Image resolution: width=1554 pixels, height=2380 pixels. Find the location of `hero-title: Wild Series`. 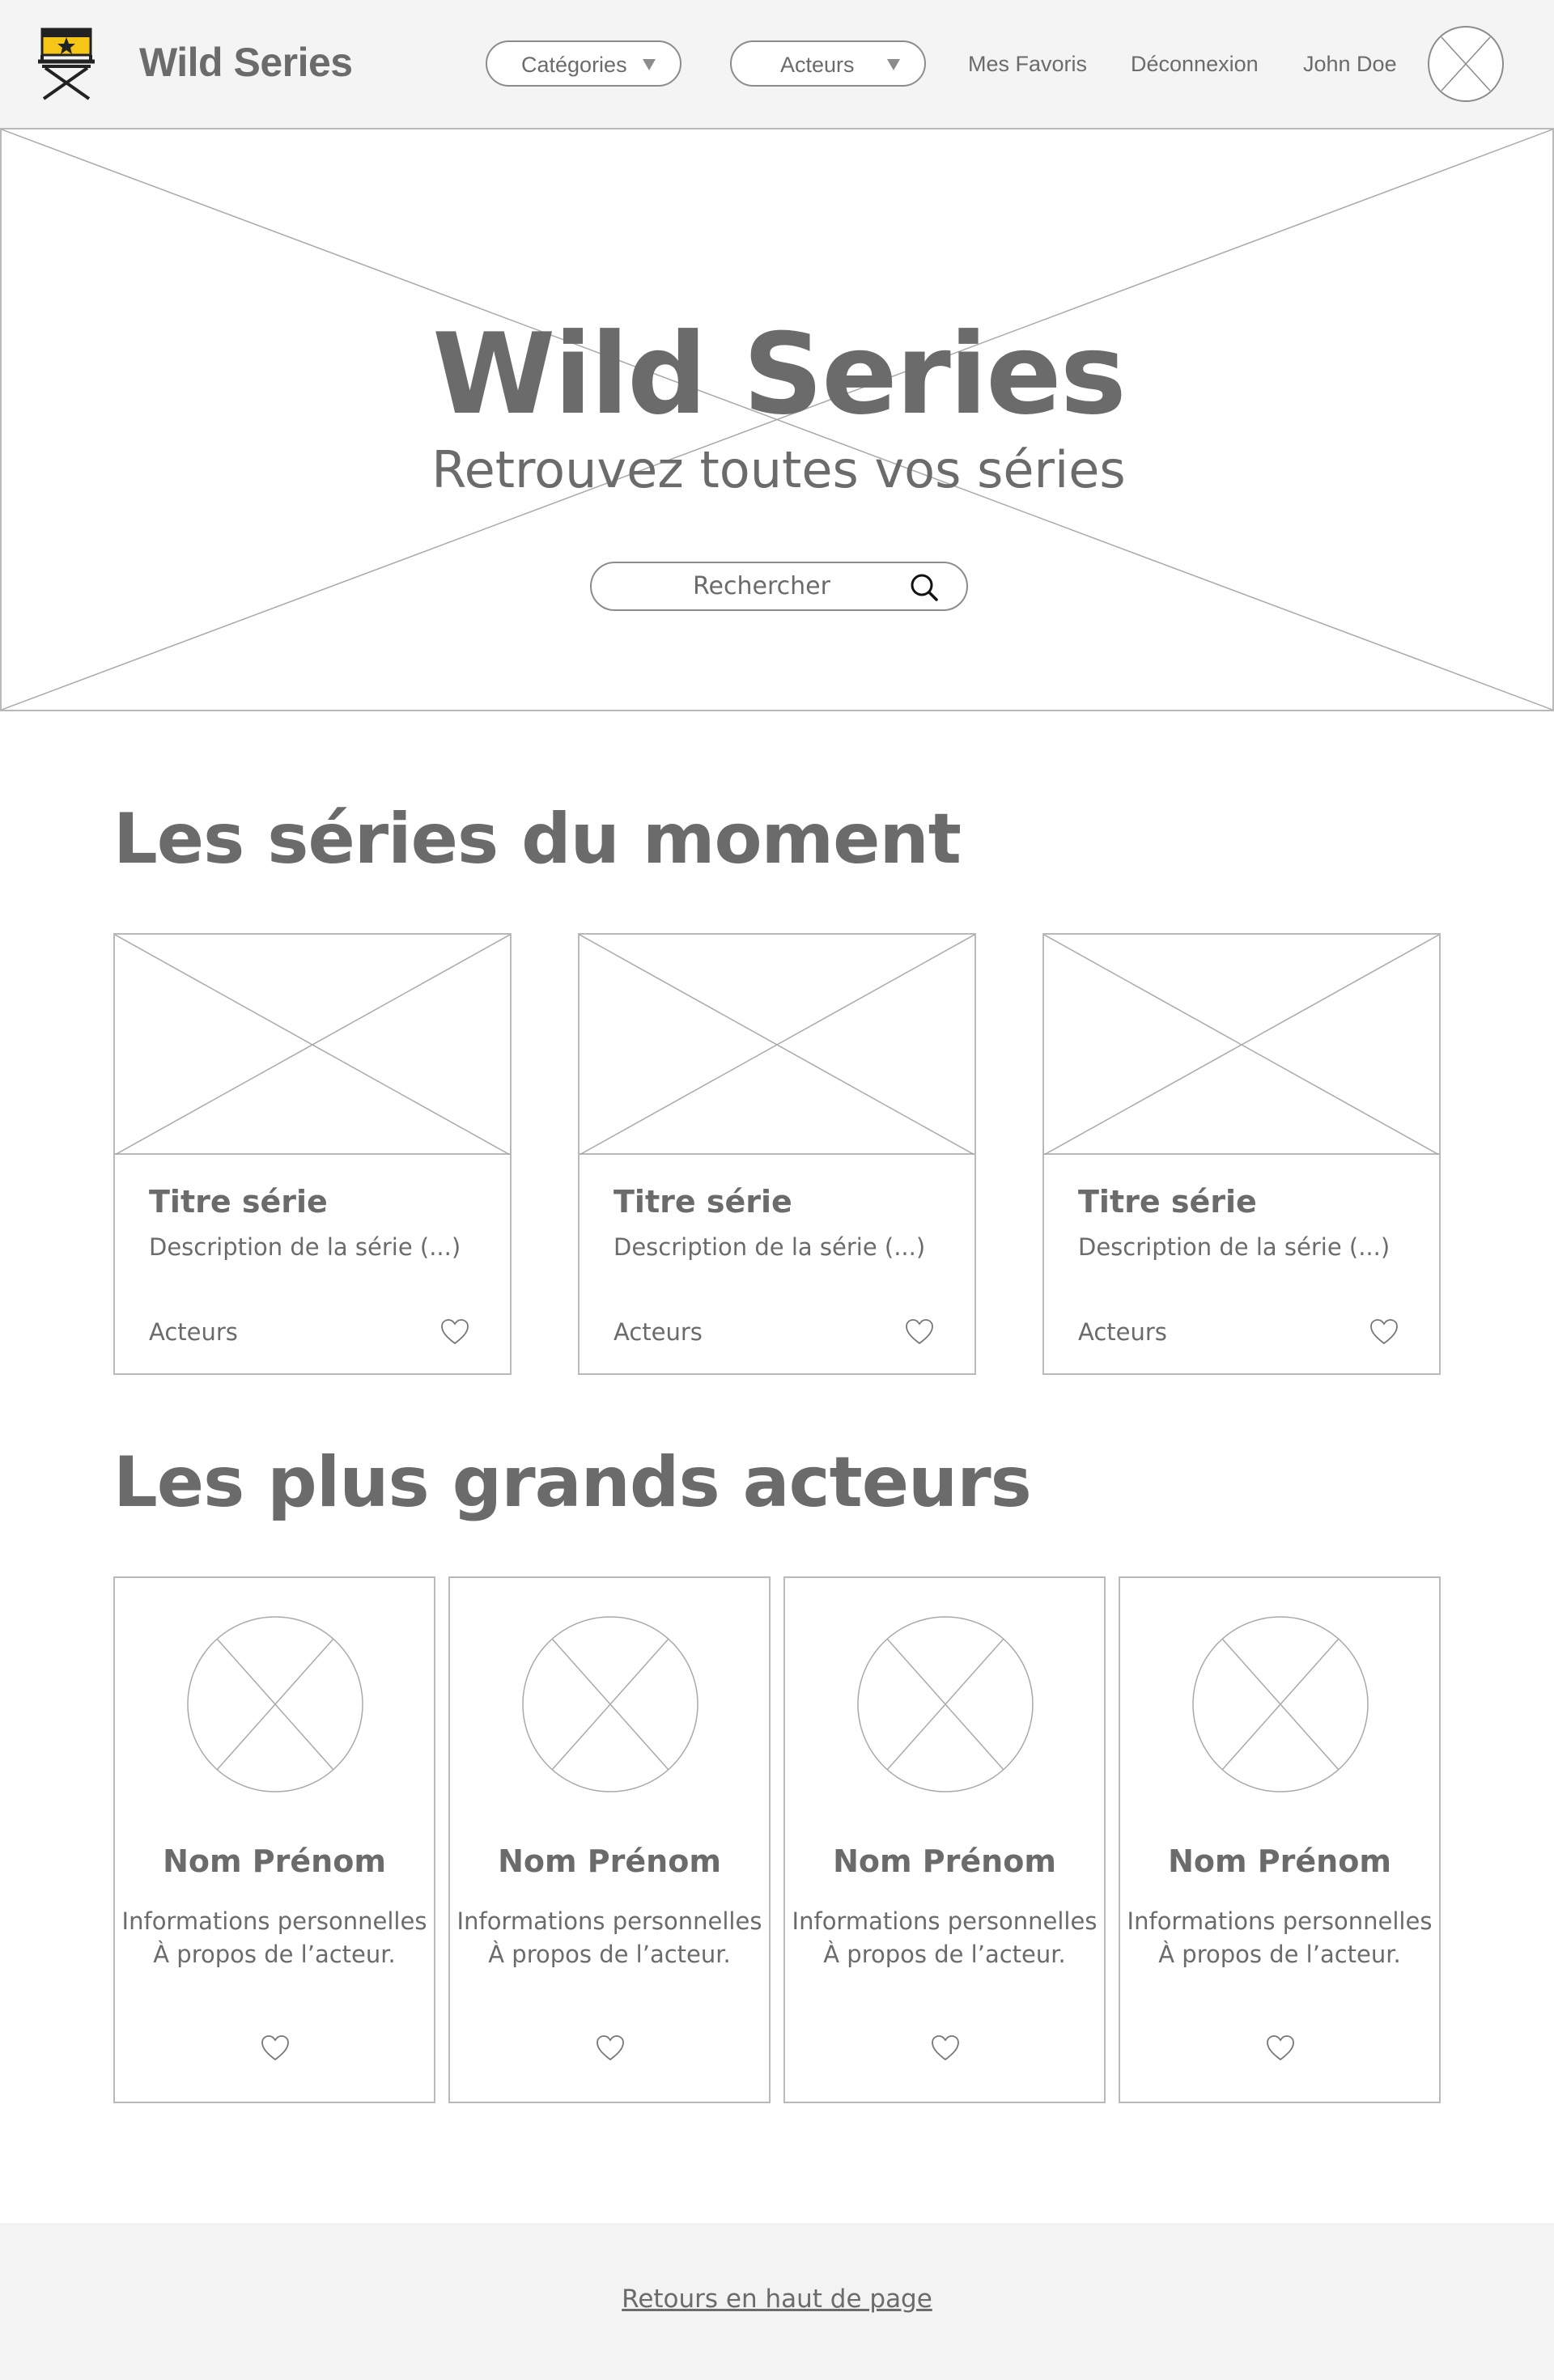

hero-title: Wild Series is located at coordinates (779, 374).